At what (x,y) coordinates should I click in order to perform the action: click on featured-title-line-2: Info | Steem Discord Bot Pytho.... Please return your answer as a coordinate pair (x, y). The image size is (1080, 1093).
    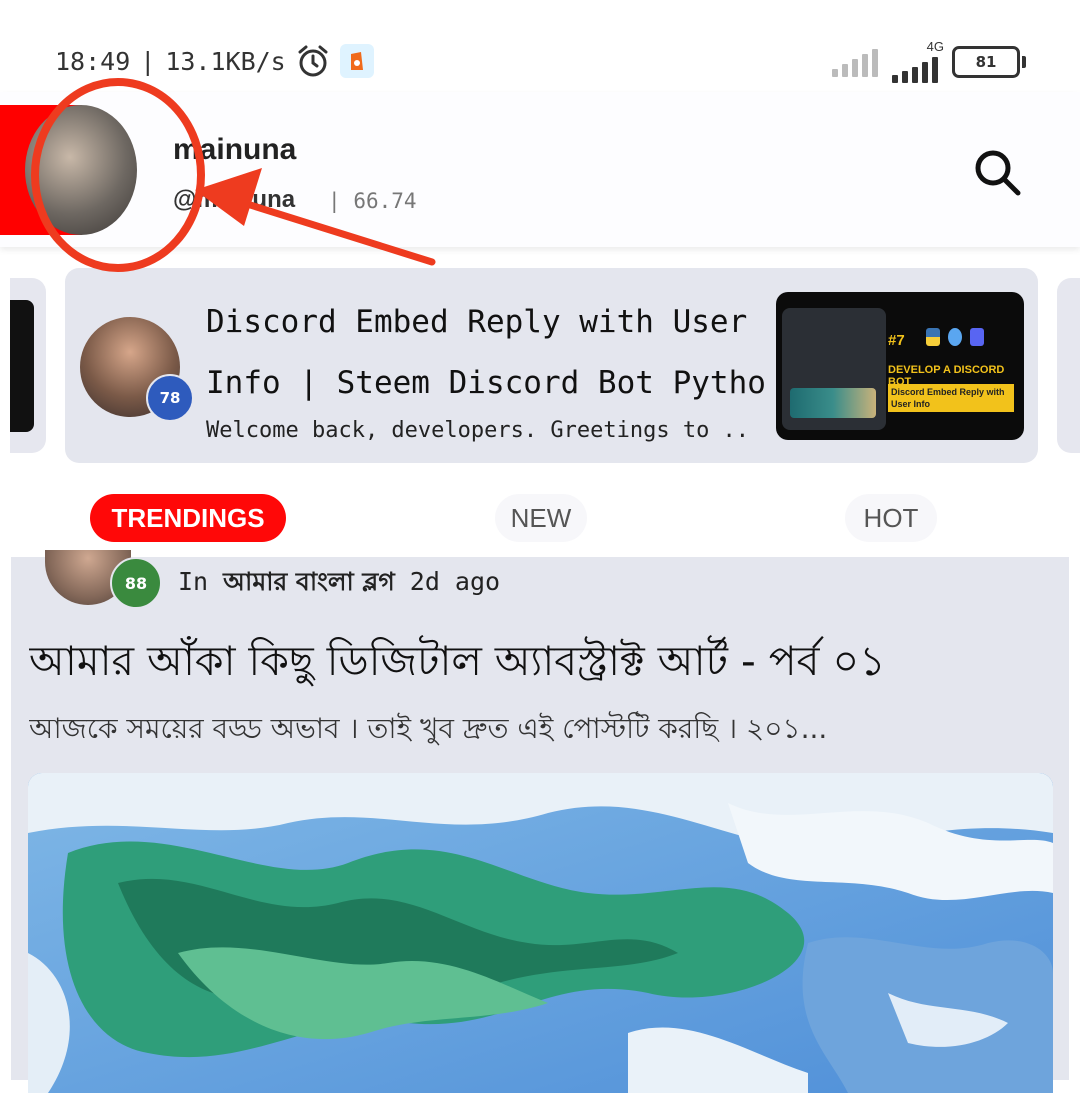
    Looking at the image, I should click on (486, 383).